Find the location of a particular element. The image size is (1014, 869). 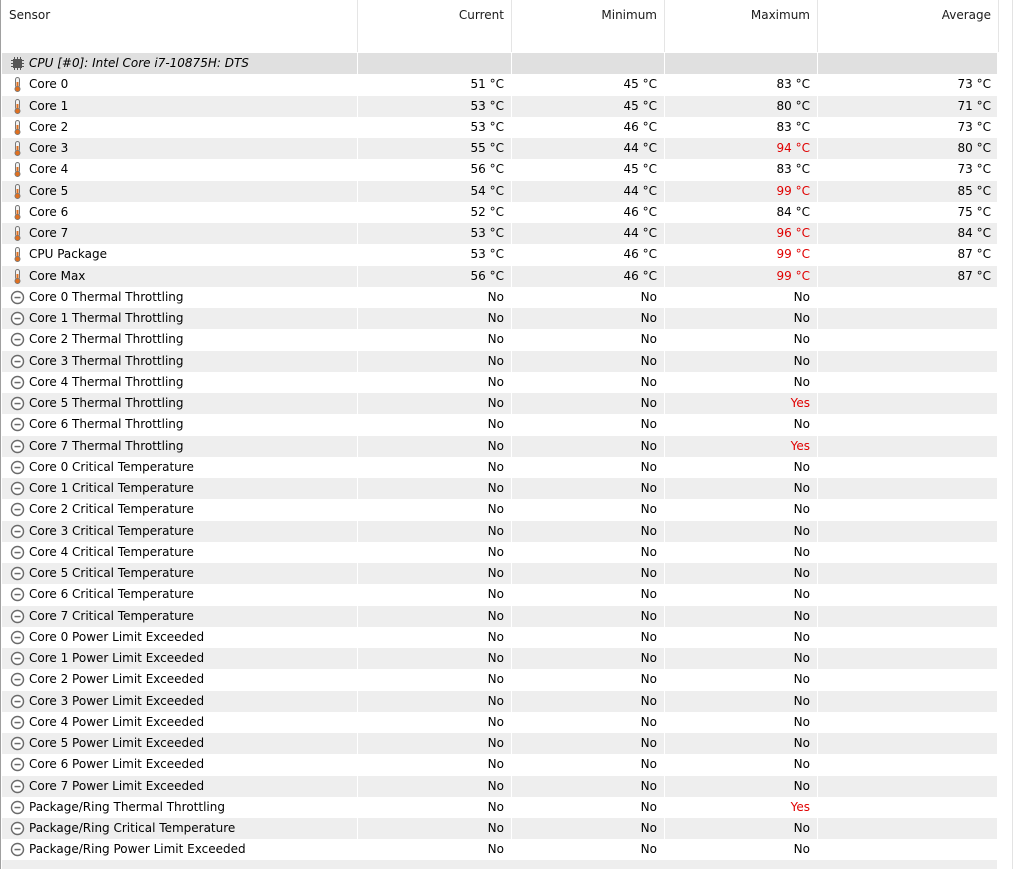

sensor-name: Package/Ring Critical Temperature is located at coordinates (132, 828).